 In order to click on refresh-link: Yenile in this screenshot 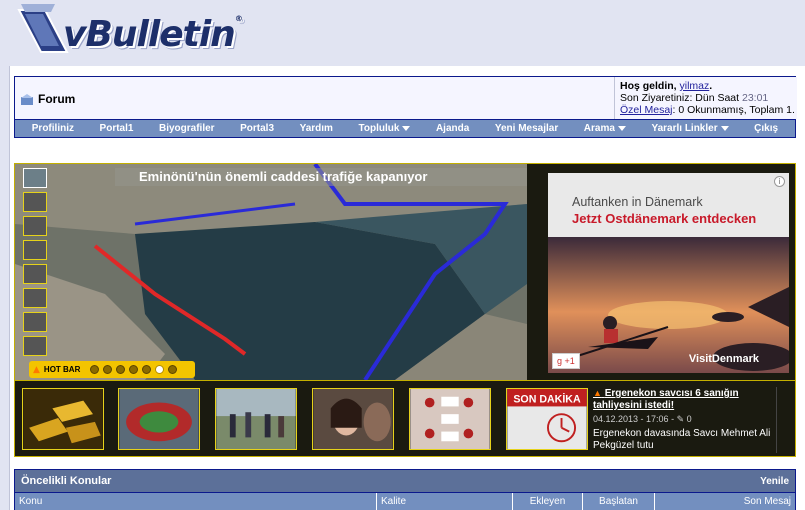, I will do `click(774, 481)`.